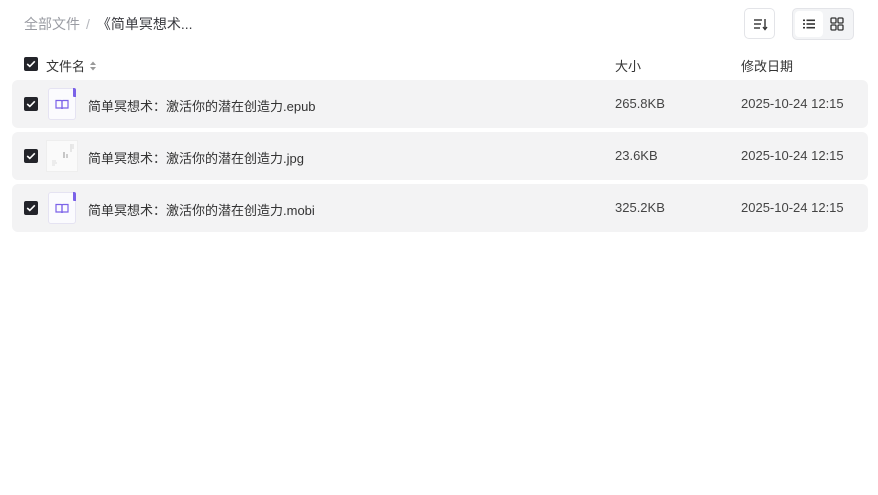  Describe the element at coordinates (628, 65) in the screenshot. I see `size-column-header: 大小` at that location.